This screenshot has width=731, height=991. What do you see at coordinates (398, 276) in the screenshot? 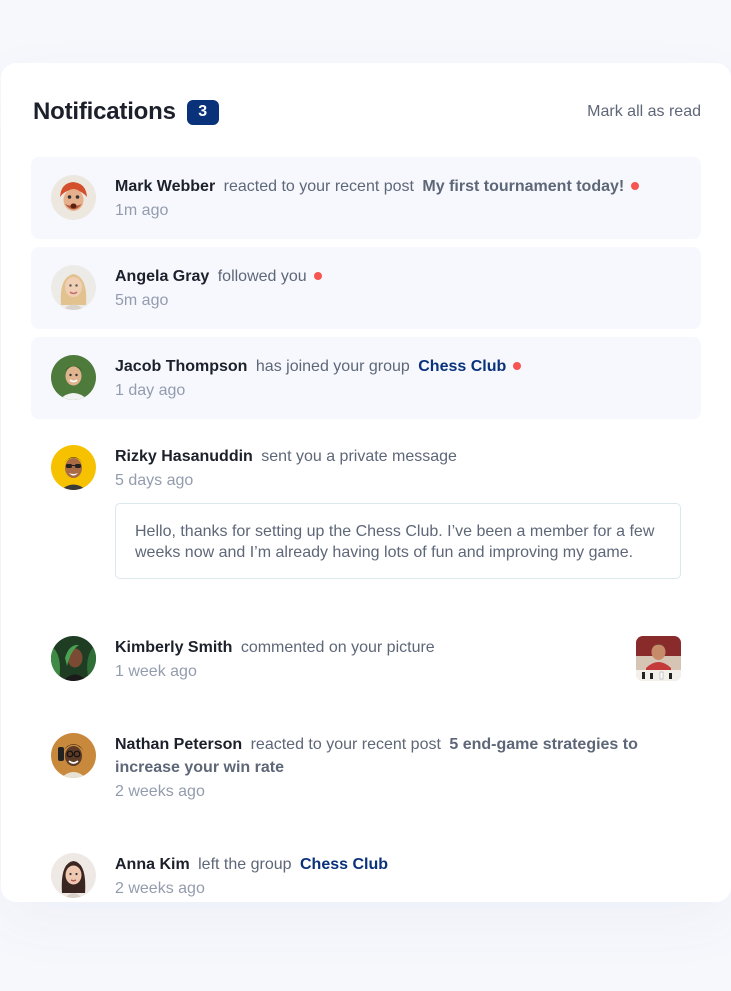
I see `notification-text: Angela Gray followed you` at bounding box center [398, 276].